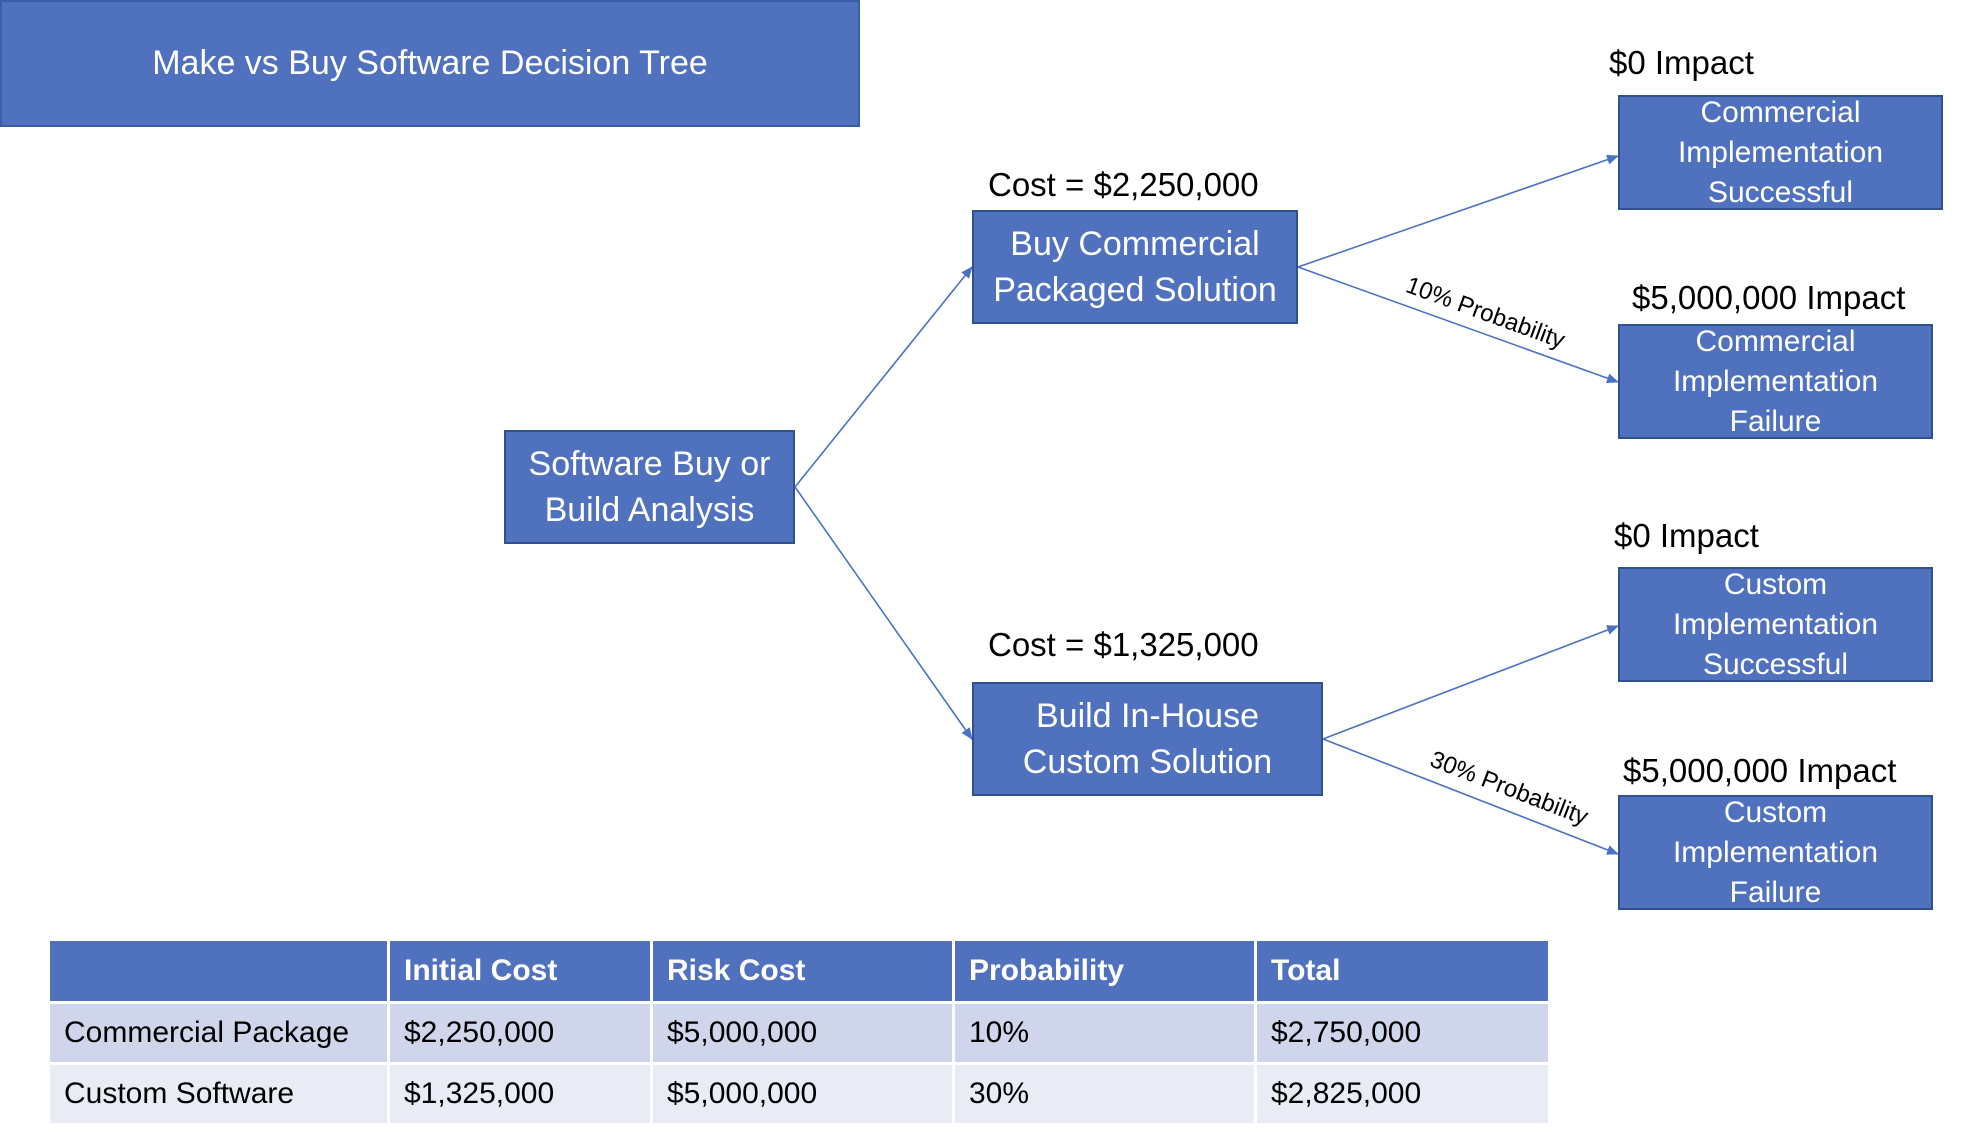 The image size is (1982, 1136). What do you see at coordinates (520, 1033) in the screenshot?
I see `table-cell: $2,250,000` at bounding box center [520, 1033].